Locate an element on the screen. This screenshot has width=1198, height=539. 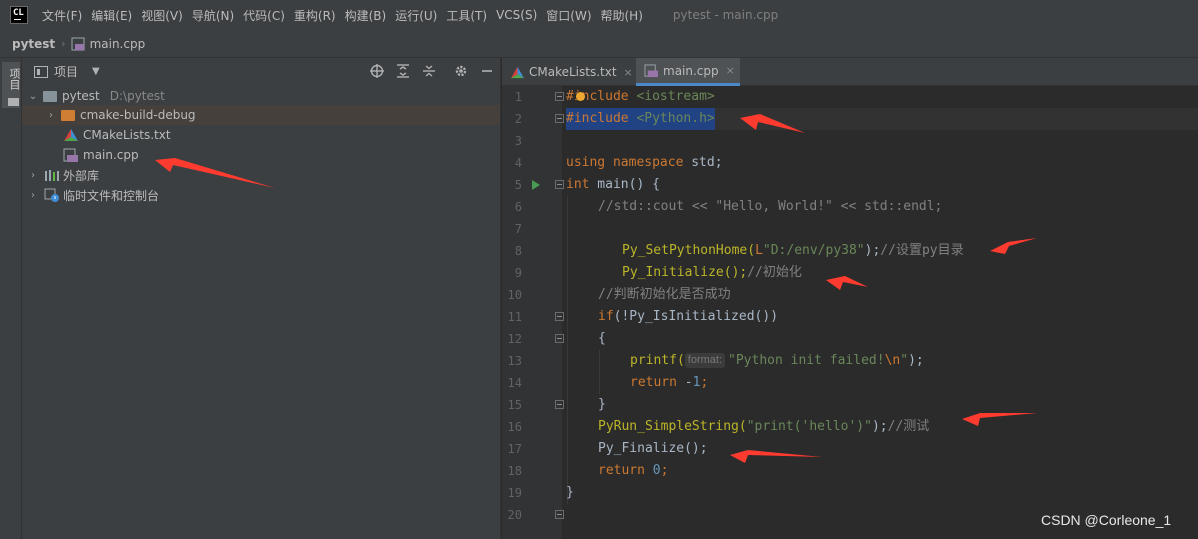
tree-item-label: pytest is located at coordinates (81, 96).